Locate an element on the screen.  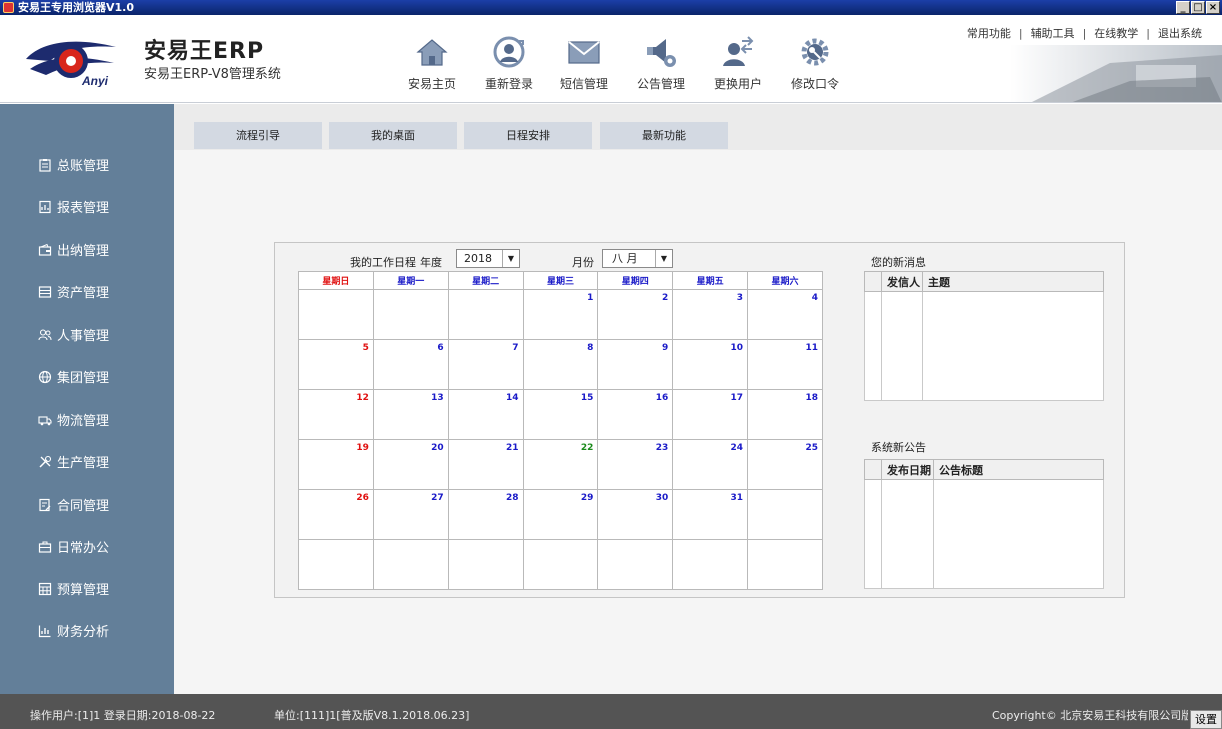
sidebar-item-reports: 报表管理 is located at coordinates (73, 209).